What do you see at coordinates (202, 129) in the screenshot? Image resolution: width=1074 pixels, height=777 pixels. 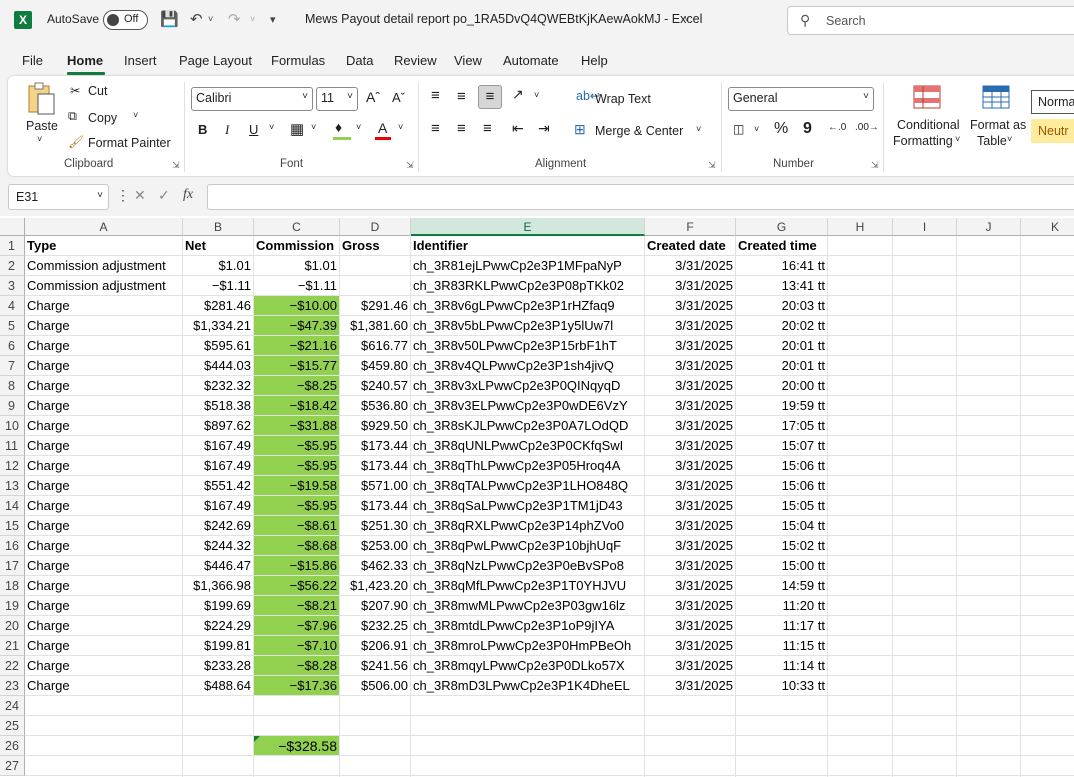 I see `bold-button: B` at bounding box center [202, 129].